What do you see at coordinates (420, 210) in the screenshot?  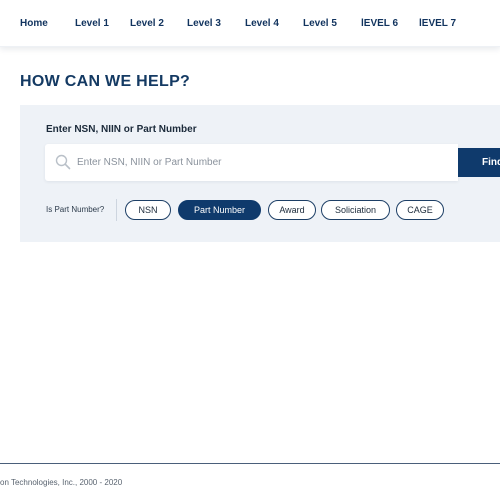 I see `filter-pill-cage: CAGE` at bounding box center [420, 210].